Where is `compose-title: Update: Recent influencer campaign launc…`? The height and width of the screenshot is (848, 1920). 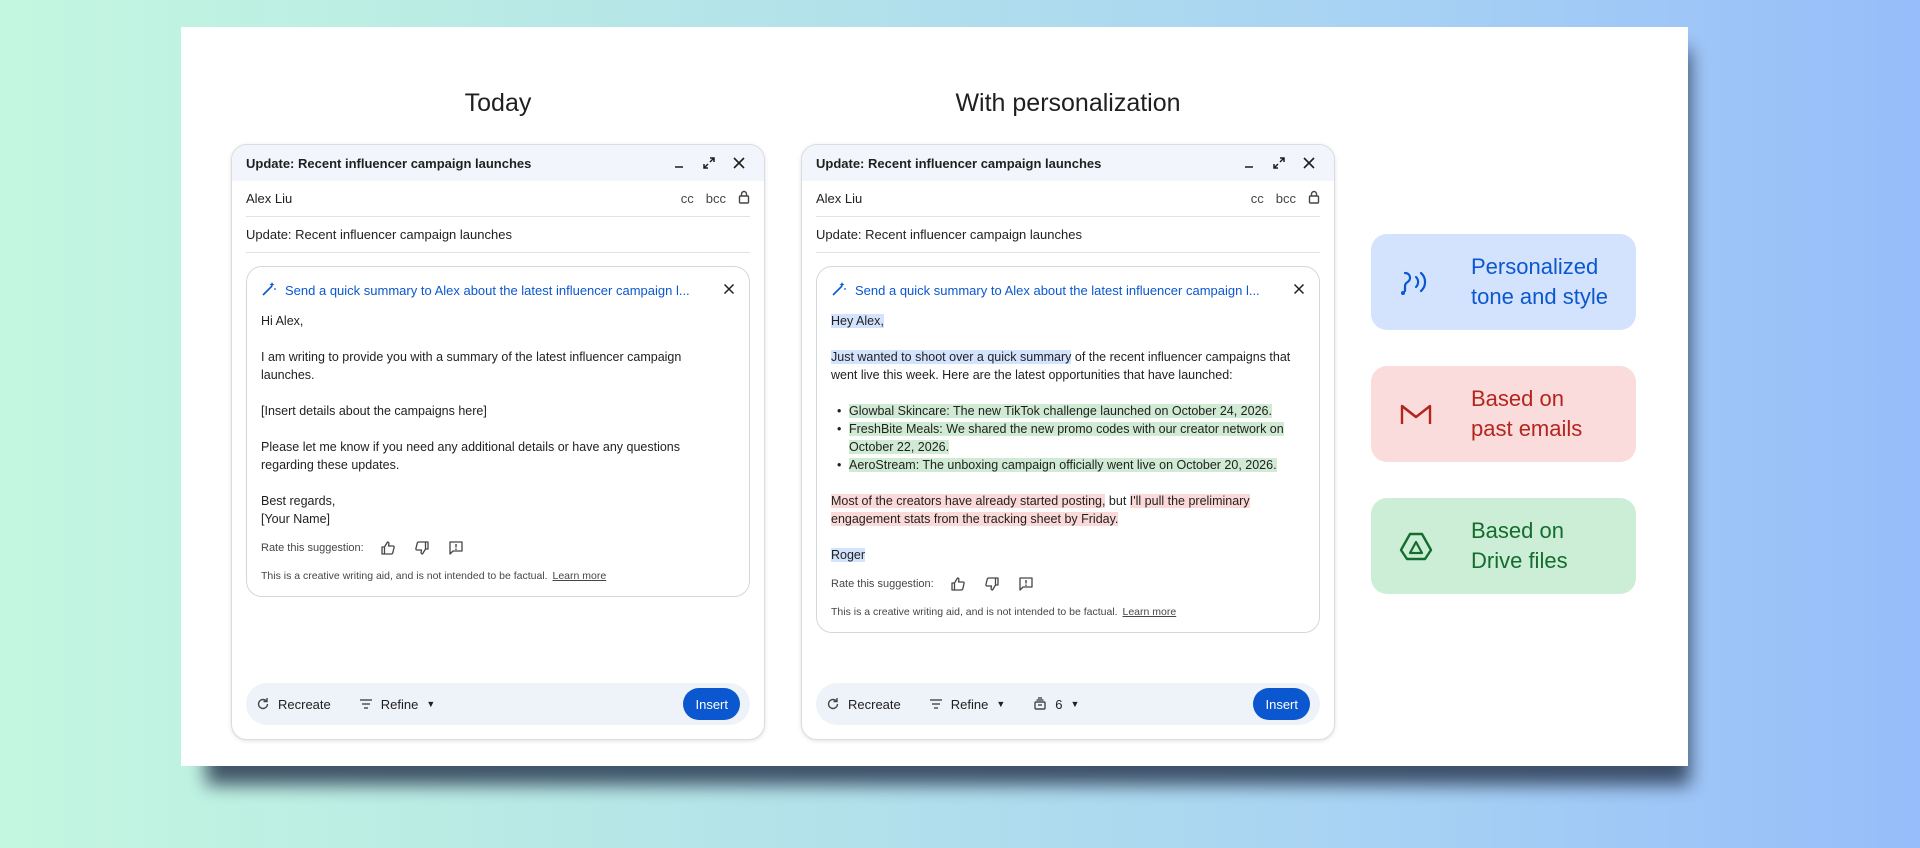 compose-title: Update: Recent influencer campaign launc… is located at coordinates (389, 163).